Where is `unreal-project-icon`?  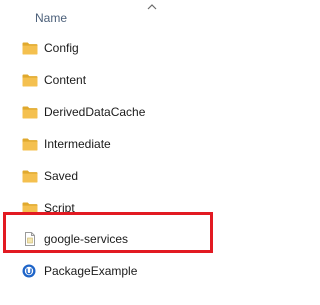 unreal-project-icon is located at coordinates (30, 271).